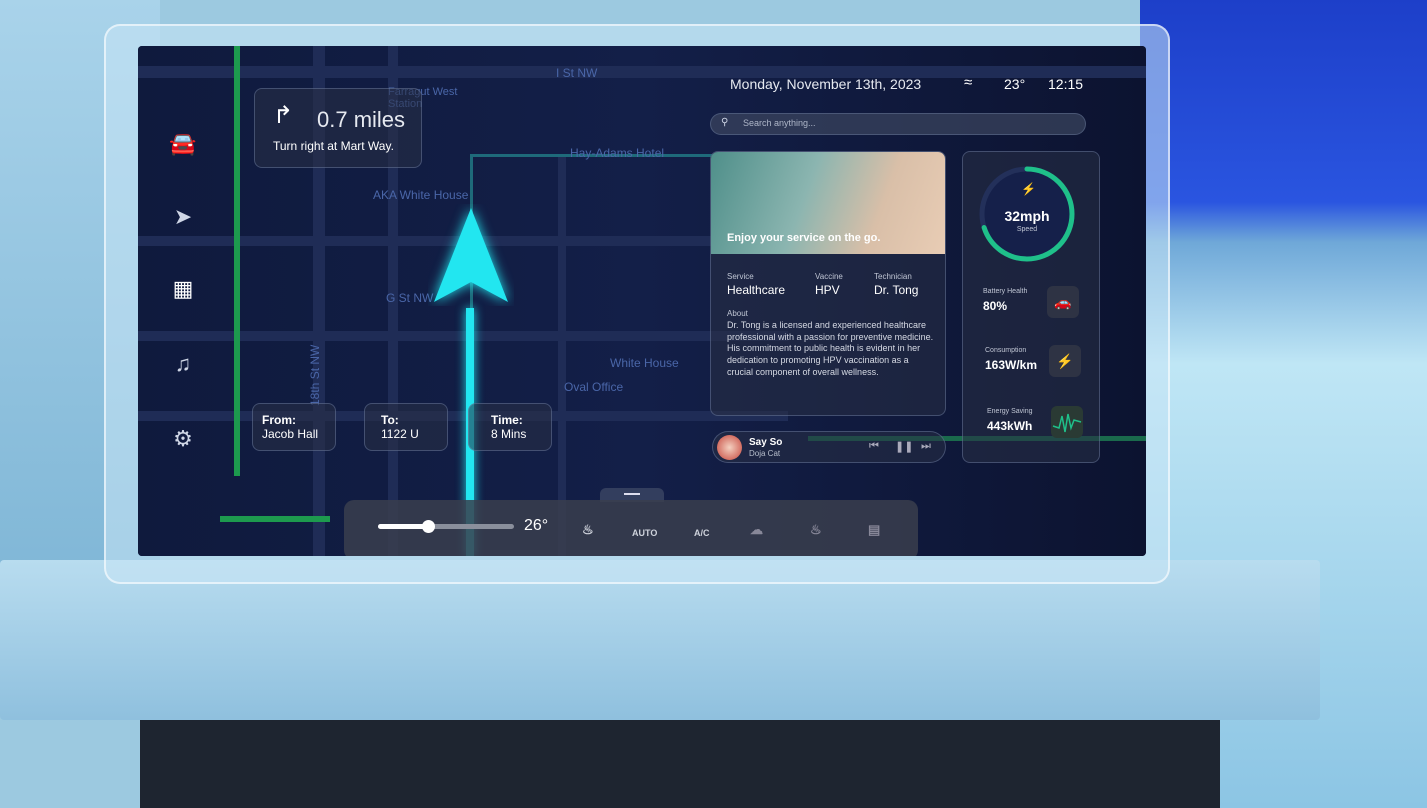 This screenshot has height=808, width=1427. I want to click on service-value: Healthcare, so click(756, 290).